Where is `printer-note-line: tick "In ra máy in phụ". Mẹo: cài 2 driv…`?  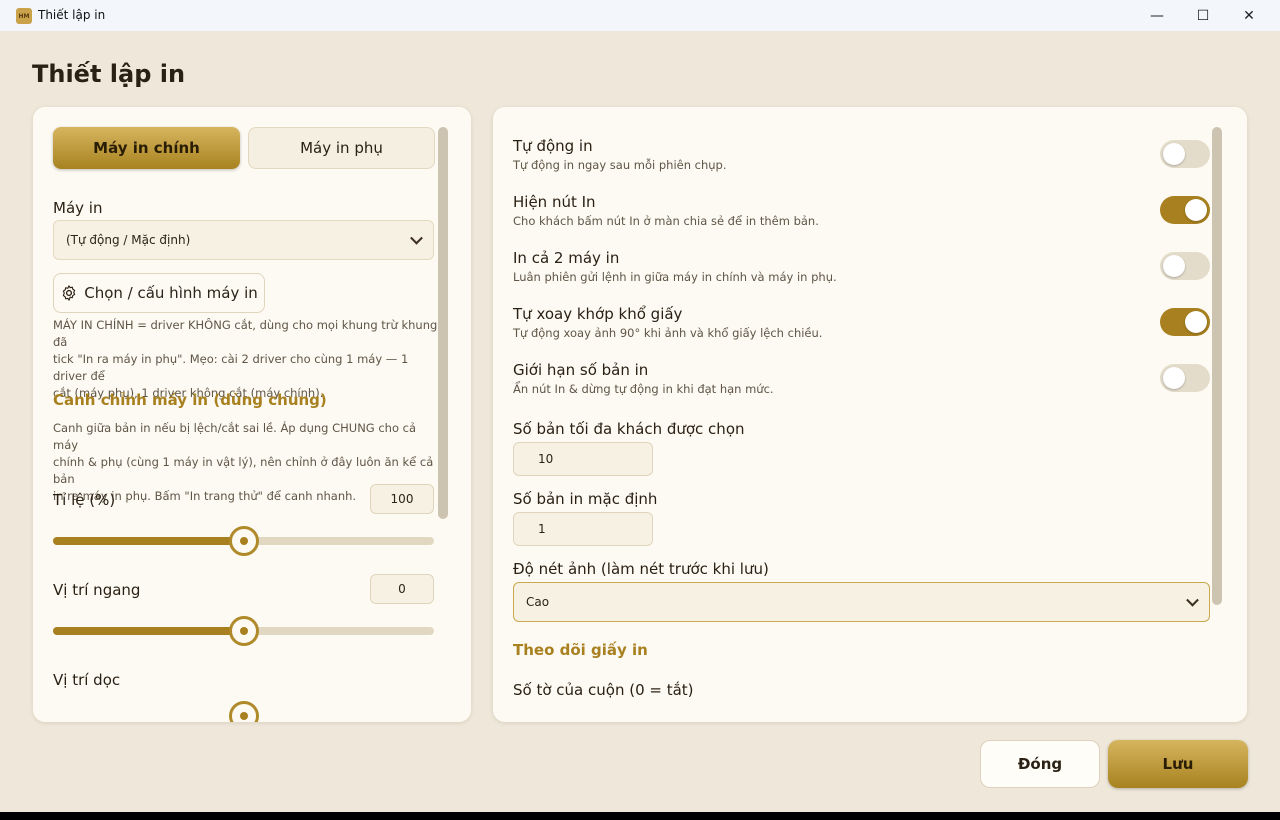
printer-note-line: tick "In ra máy in phụ". Mẹo: cài 2 driv… is located at coordinates (231, 367).